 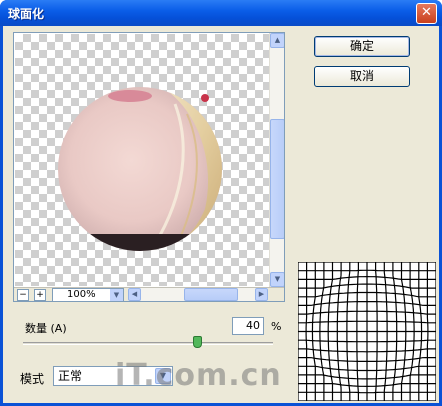 I want to click on amount-label: 数量 (A), so click(x=46, y=328).